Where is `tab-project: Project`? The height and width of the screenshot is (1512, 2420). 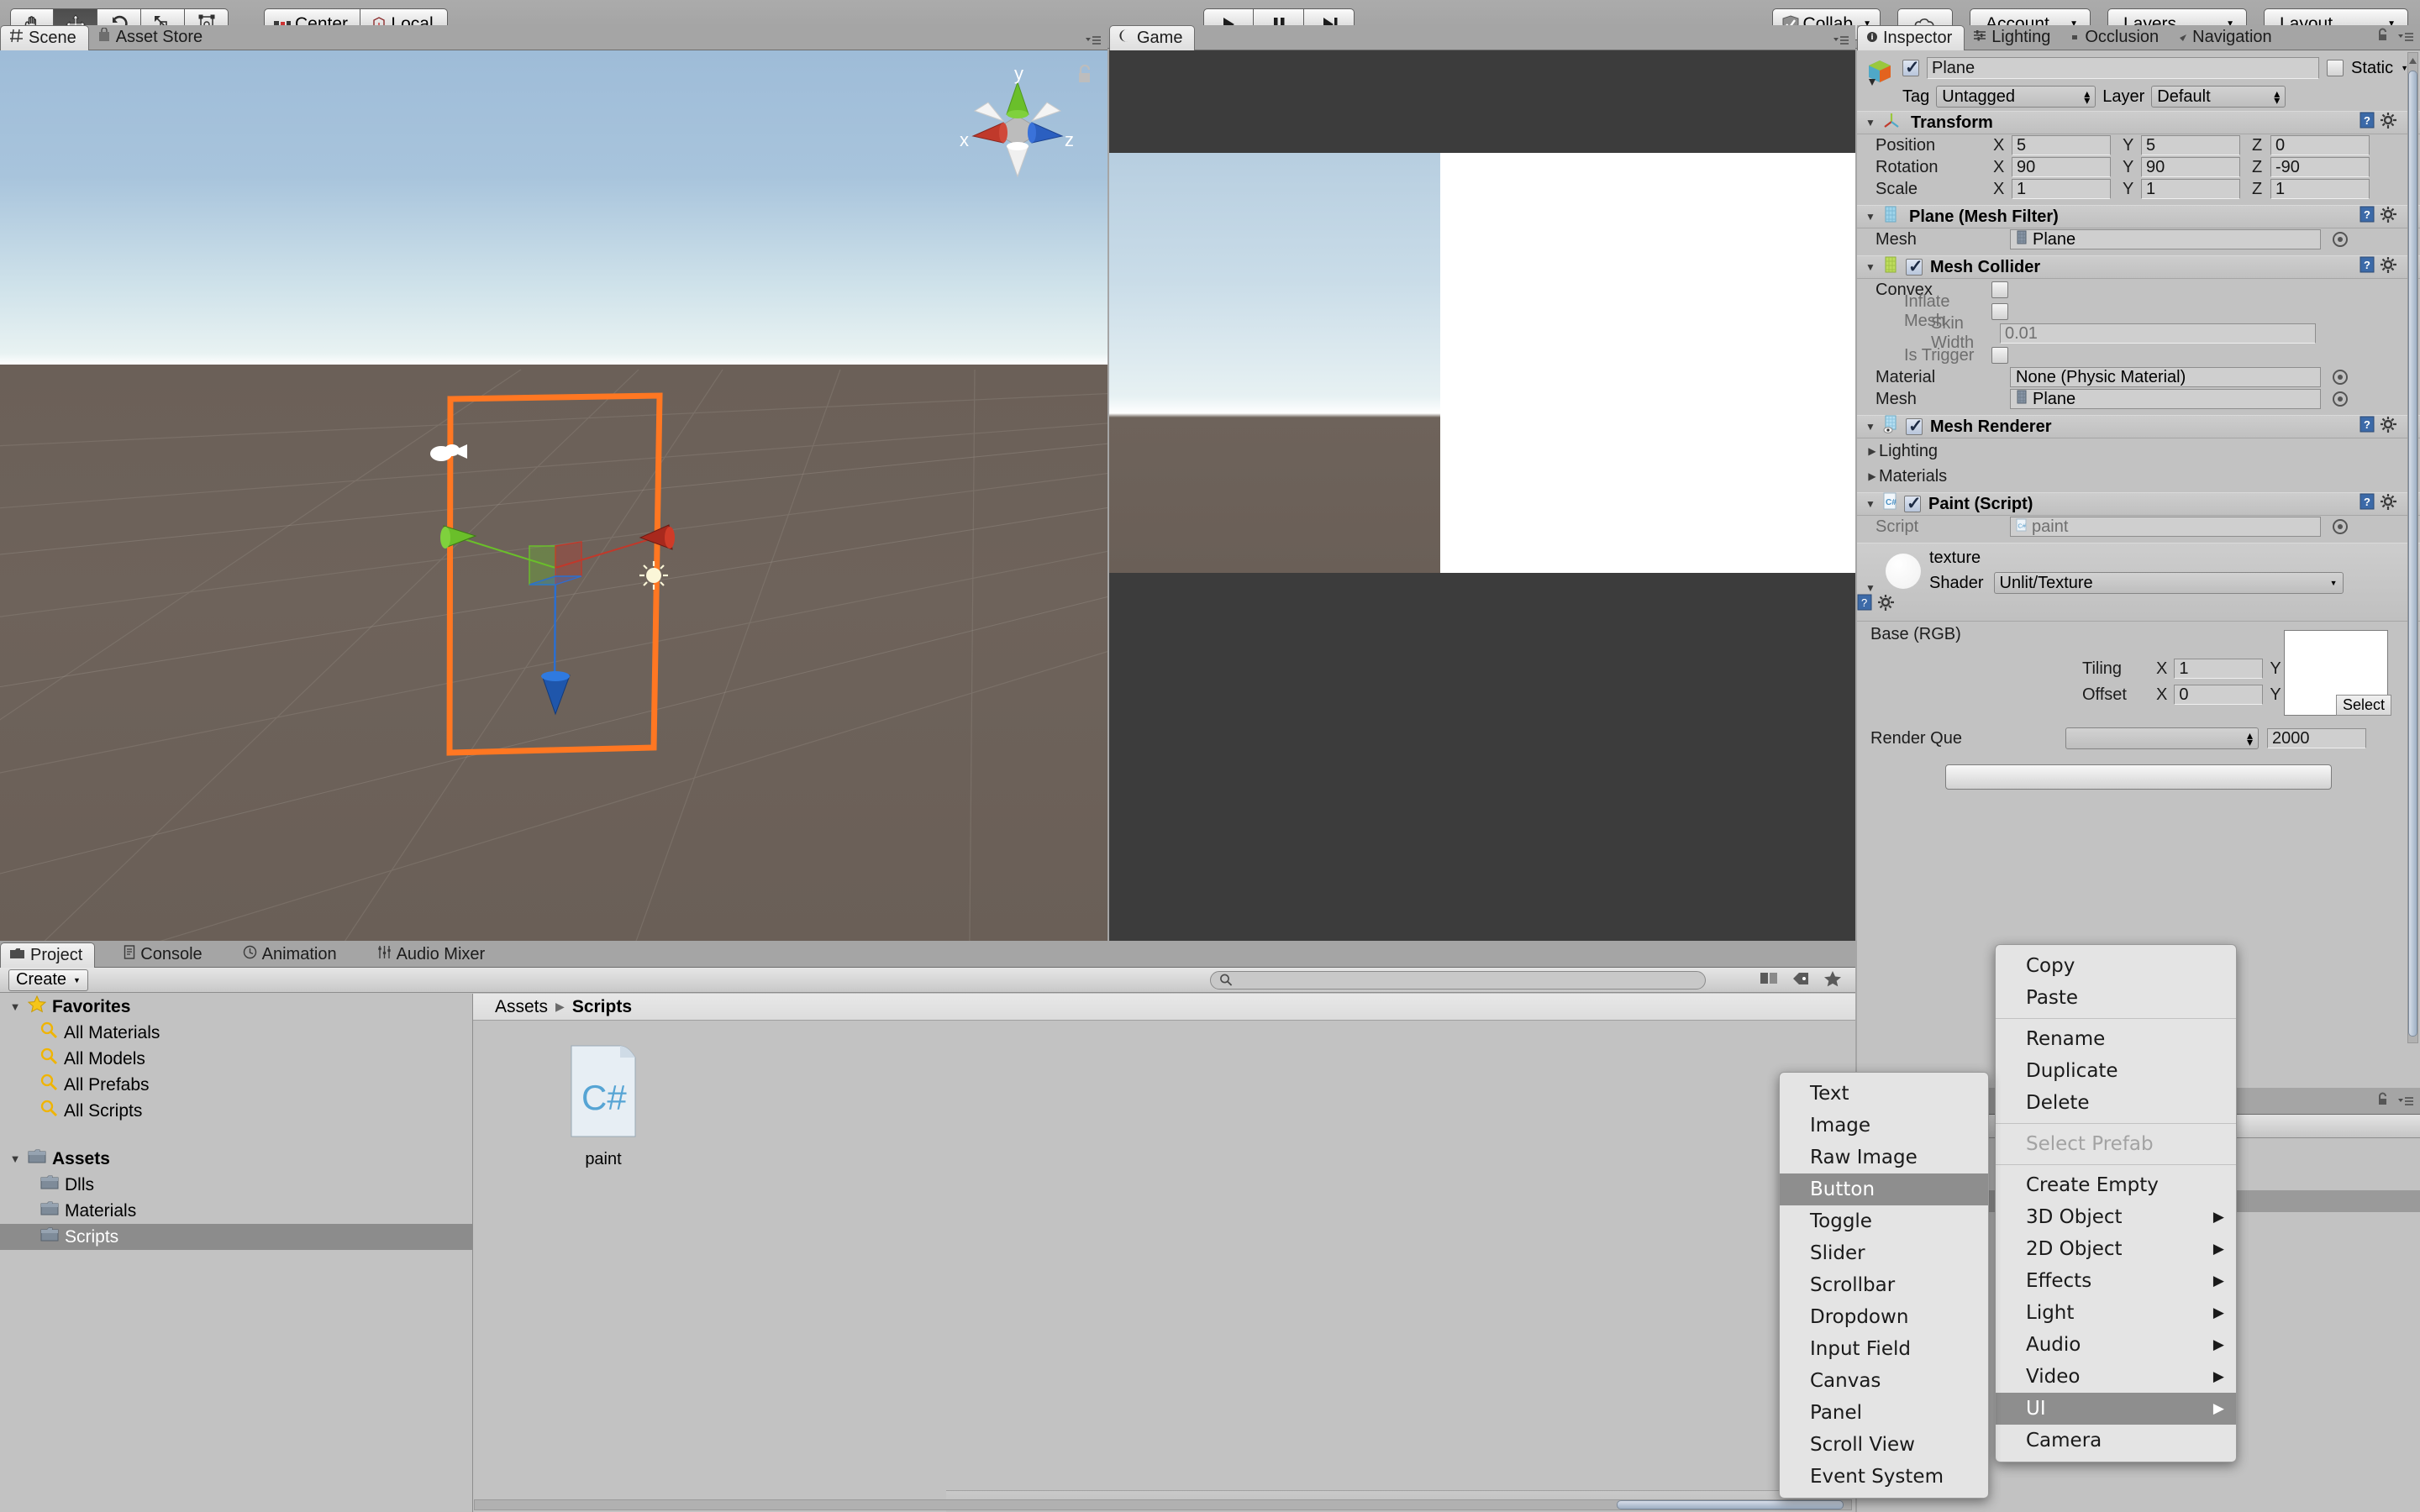
tab-project: Project is located at coordinates (48, 955).